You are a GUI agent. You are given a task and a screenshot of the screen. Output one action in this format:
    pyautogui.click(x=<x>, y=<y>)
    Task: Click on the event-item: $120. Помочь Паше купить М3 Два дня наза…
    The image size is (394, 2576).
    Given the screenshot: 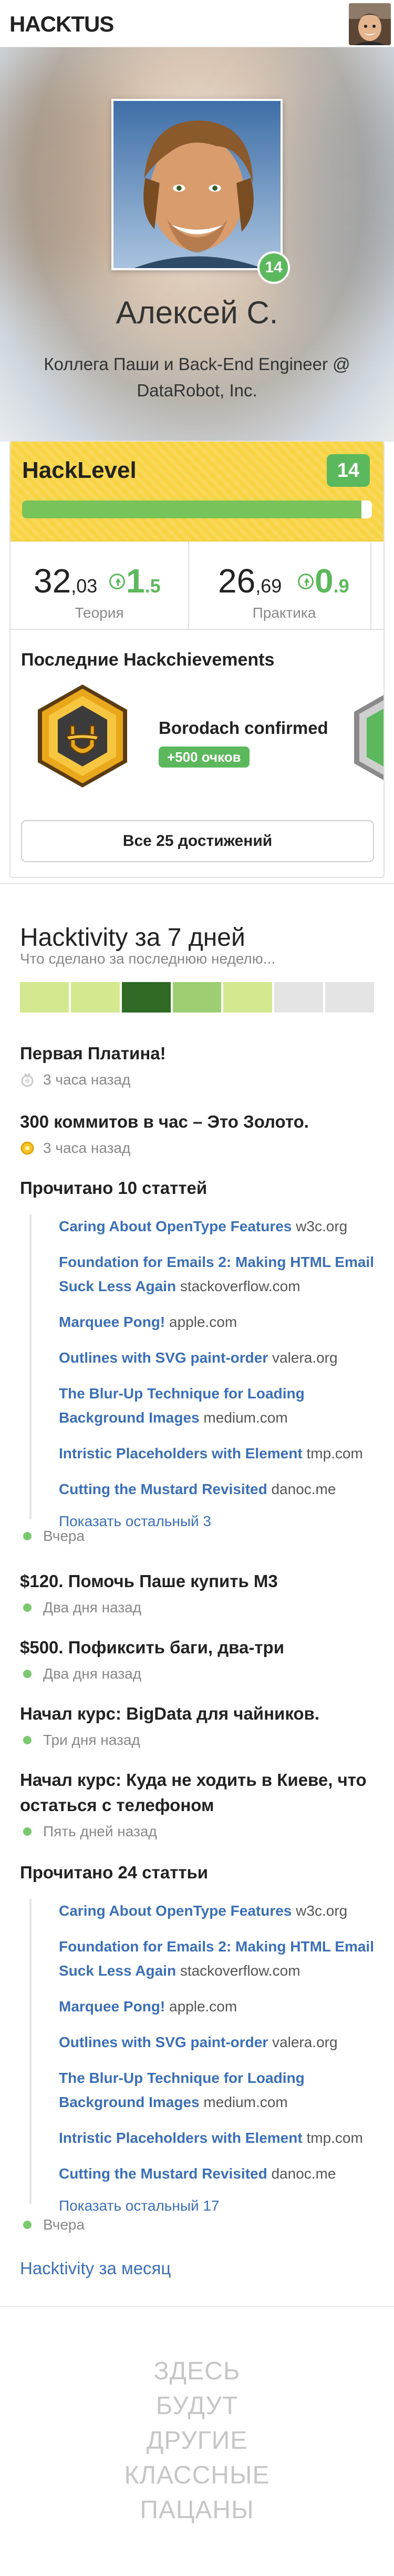 What is the action you would take?
    pyautogui.click(x=149, y=1592)
    